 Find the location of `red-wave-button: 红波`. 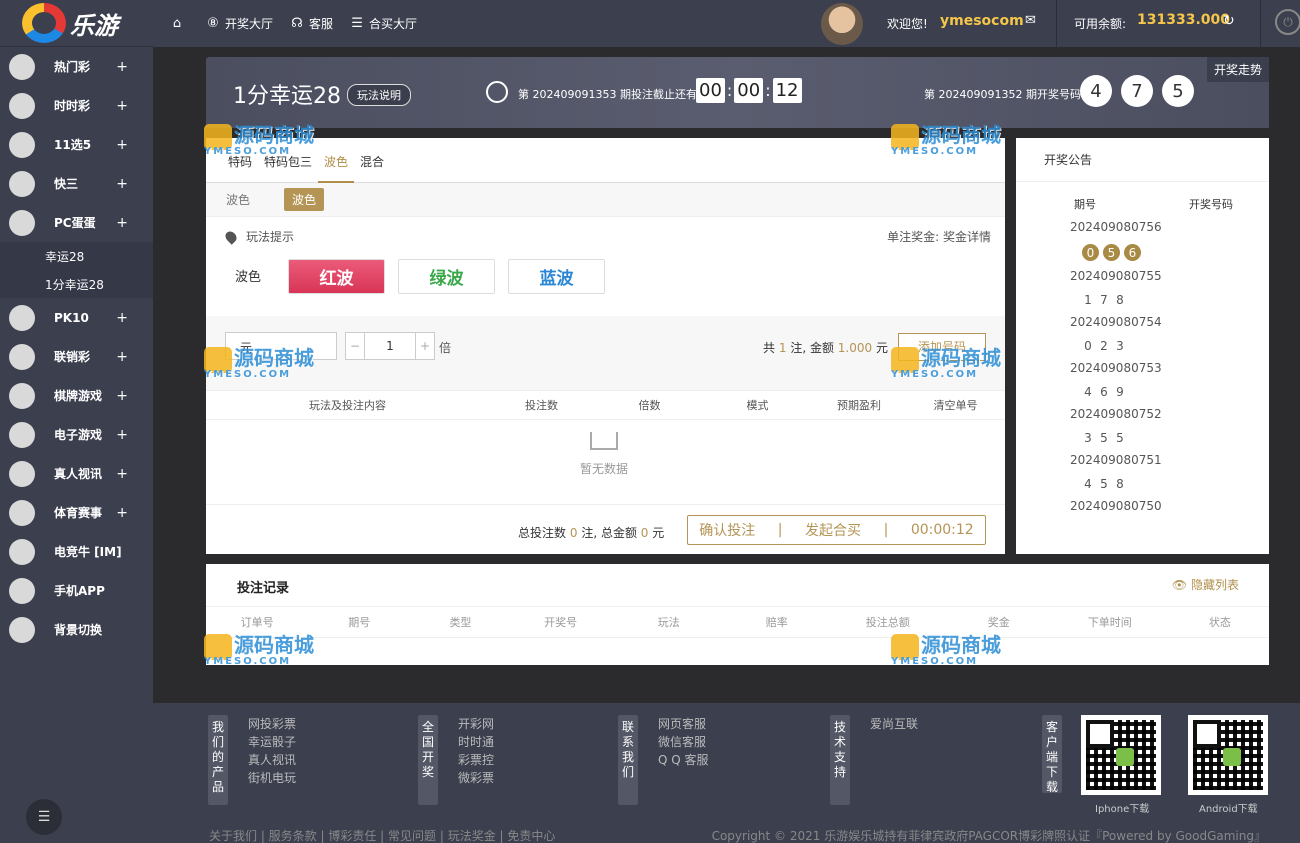

red-wave-button: 红波 is located at coordinates (336, 276).